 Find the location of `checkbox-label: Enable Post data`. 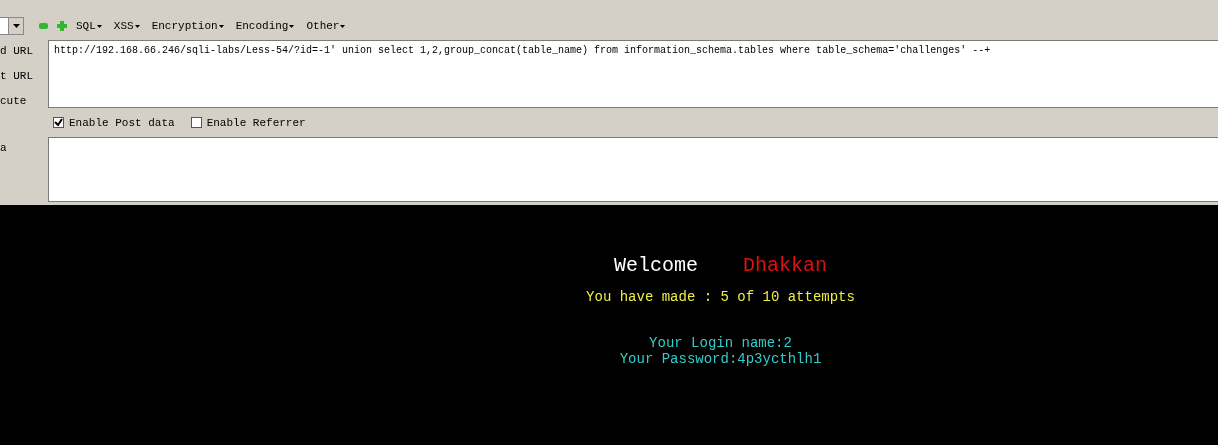

checkbox-label: Enable Post data is located at coordinates (122, 122).